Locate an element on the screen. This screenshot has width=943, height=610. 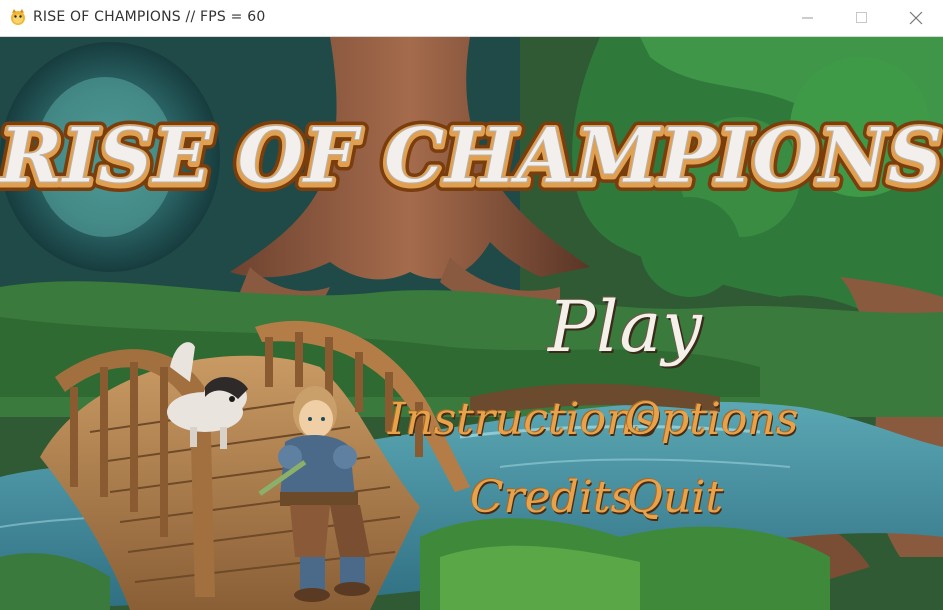
minimize-button is located at coordinates (808, 18).